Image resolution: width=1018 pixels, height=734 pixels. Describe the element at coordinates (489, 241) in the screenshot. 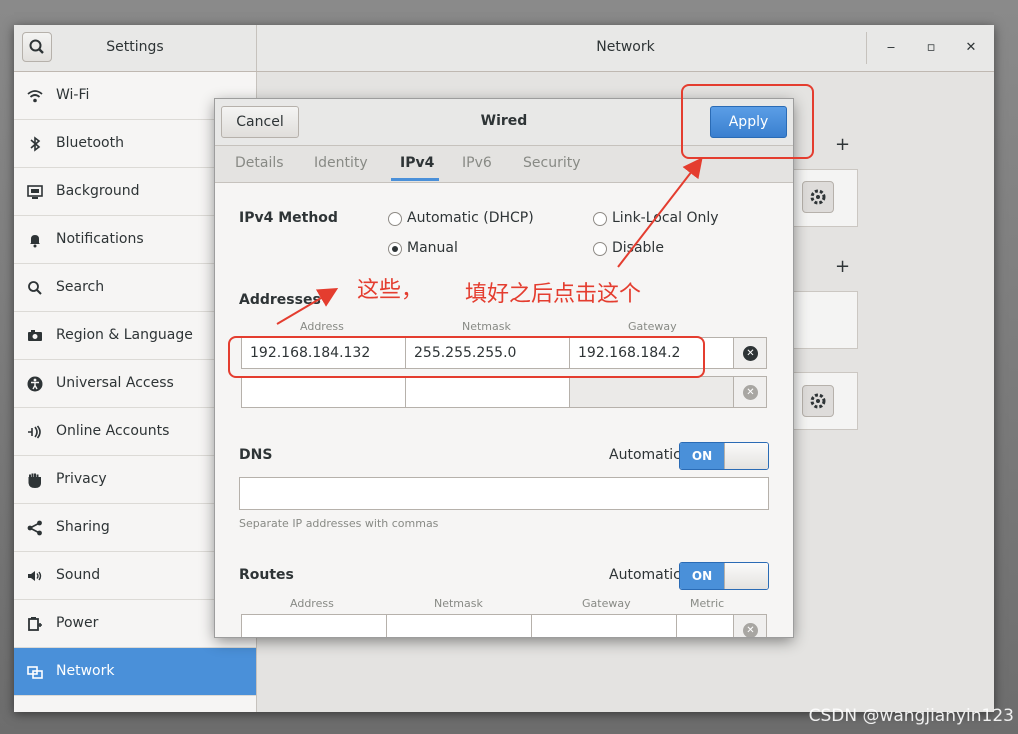

I see `annotation-arrows` at that location.